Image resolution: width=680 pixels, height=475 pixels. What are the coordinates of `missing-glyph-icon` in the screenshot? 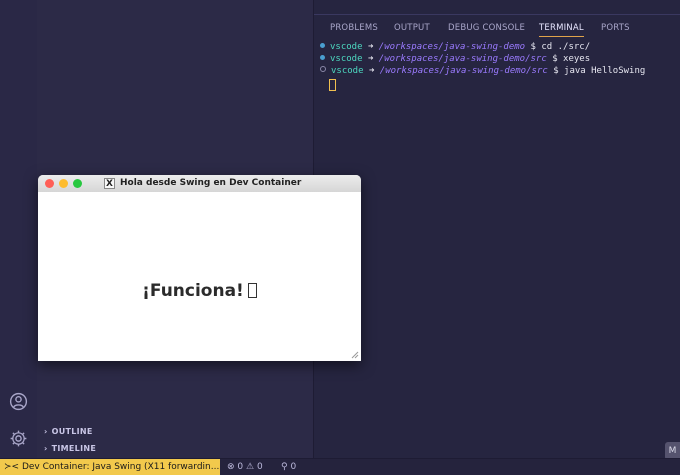 It's located at (252, 290).